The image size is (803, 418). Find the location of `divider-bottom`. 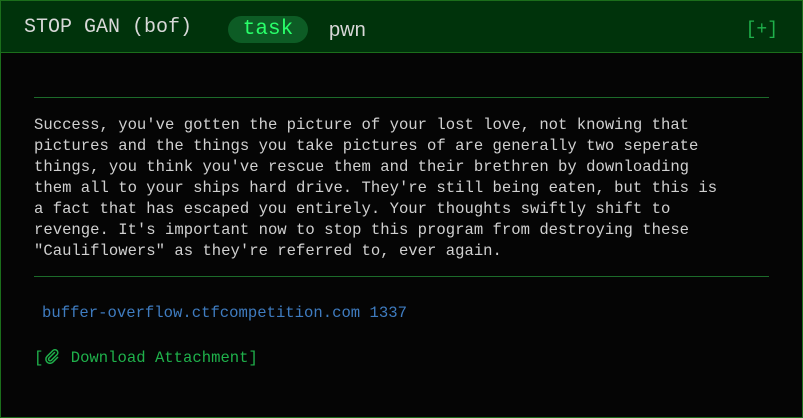

divider-bottom is located at coordinates (401, 276).